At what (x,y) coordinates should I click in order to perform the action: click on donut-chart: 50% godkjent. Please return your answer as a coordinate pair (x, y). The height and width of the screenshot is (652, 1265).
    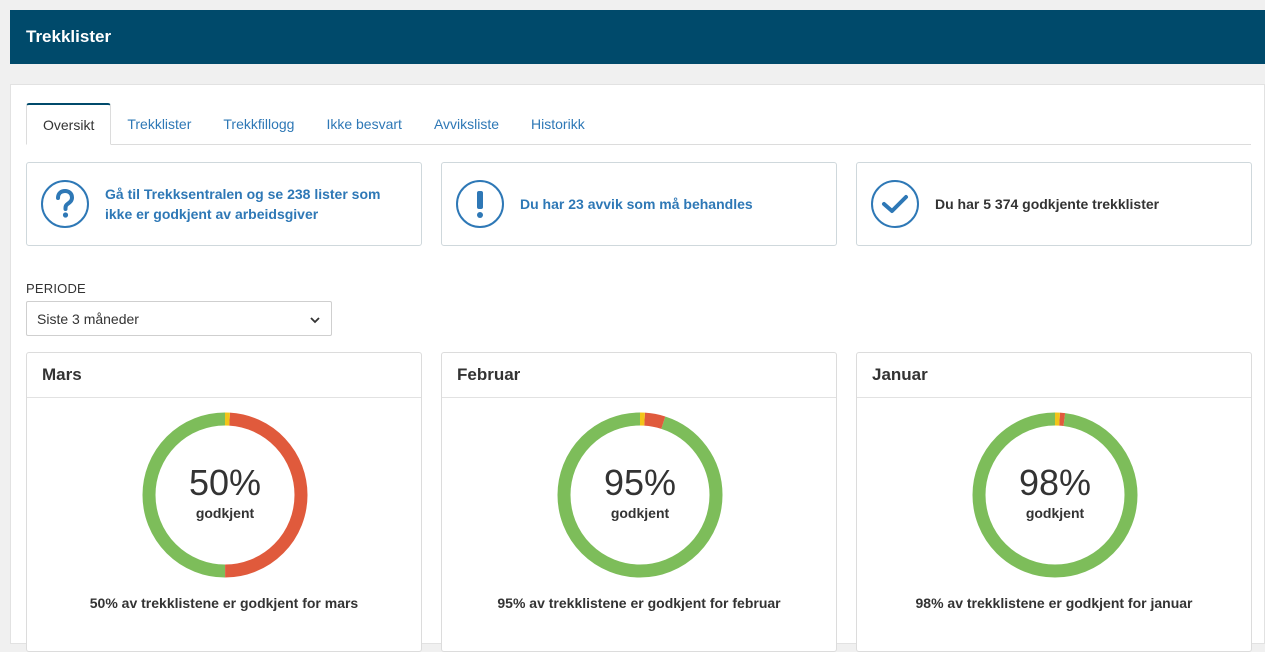
    Looking at the image, I should click on (225, 495).